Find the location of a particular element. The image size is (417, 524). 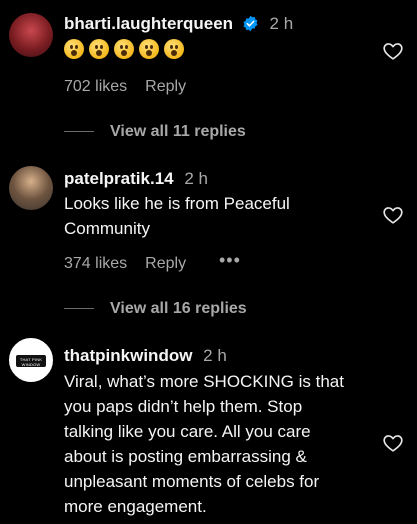

comment-meta: 702 likes Reply is located at coordinates (125, 87).